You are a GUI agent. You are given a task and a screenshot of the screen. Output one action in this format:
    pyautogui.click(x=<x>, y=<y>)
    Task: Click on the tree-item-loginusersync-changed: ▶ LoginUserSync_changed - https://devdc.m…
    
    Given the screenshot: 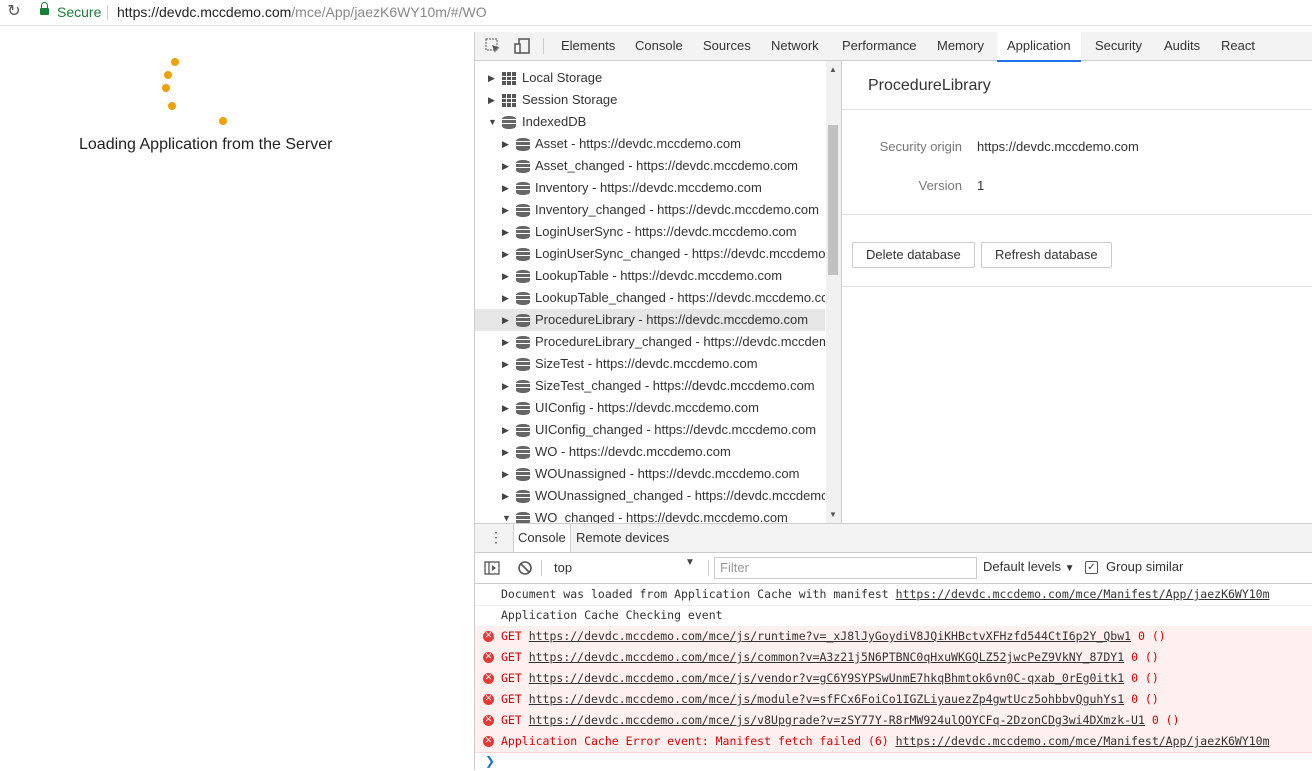 What is the action you would take?
    pyautogui.click(x=650, y=254)
    